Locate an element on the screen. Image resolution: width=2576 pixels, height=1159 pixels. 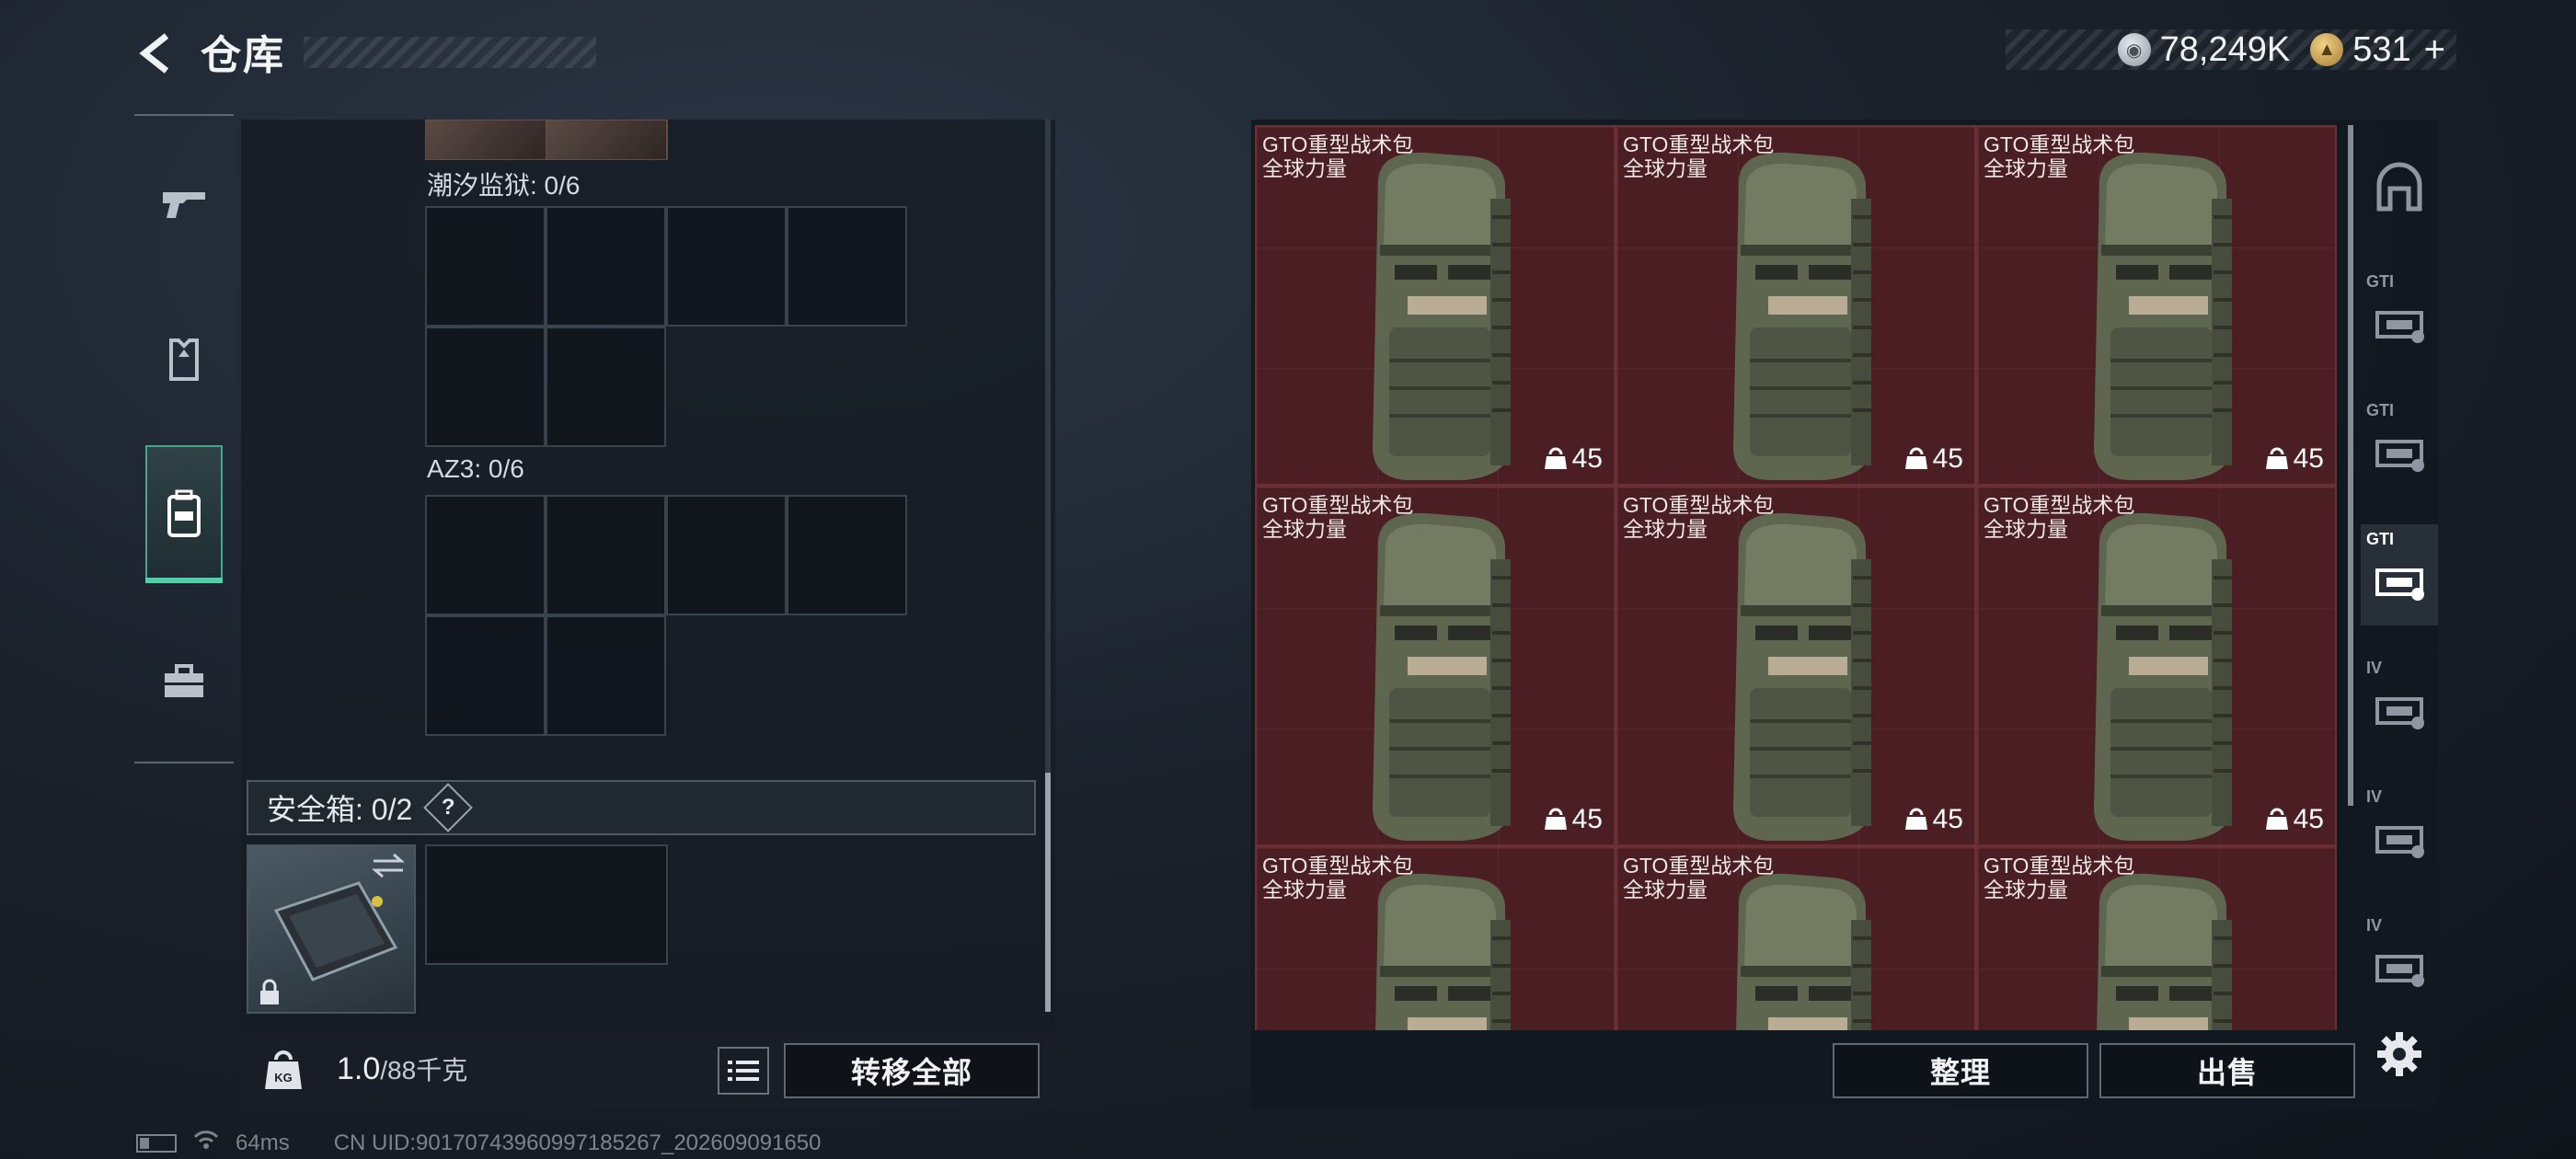
gold-currency: ▲ 531 + is located at coordinates (2377, 50).